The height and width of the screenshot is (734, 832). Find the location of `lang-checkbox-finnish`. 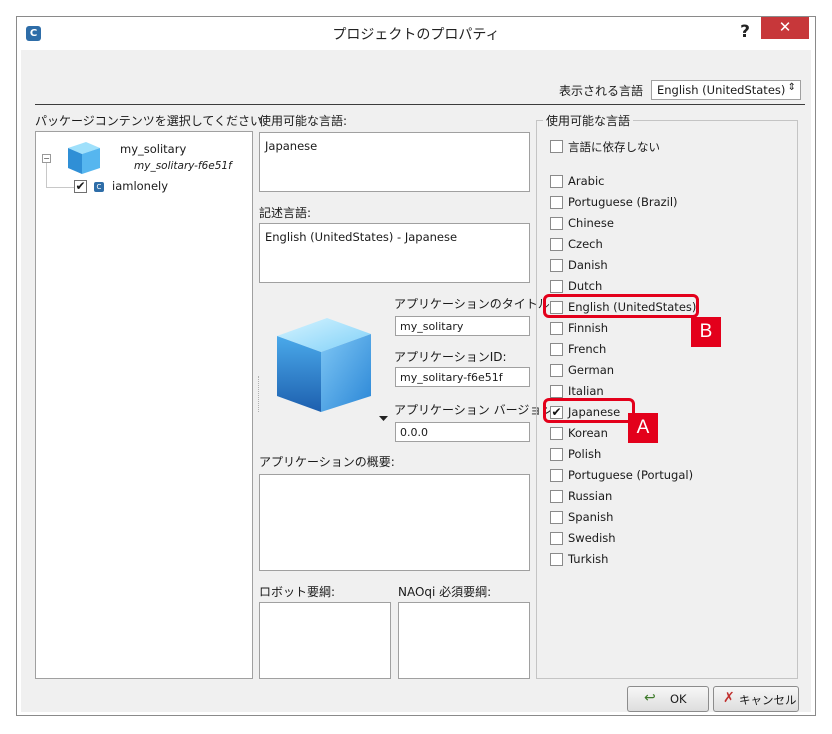

lang-checkbox-finnish is located at coordinates (556, 328).